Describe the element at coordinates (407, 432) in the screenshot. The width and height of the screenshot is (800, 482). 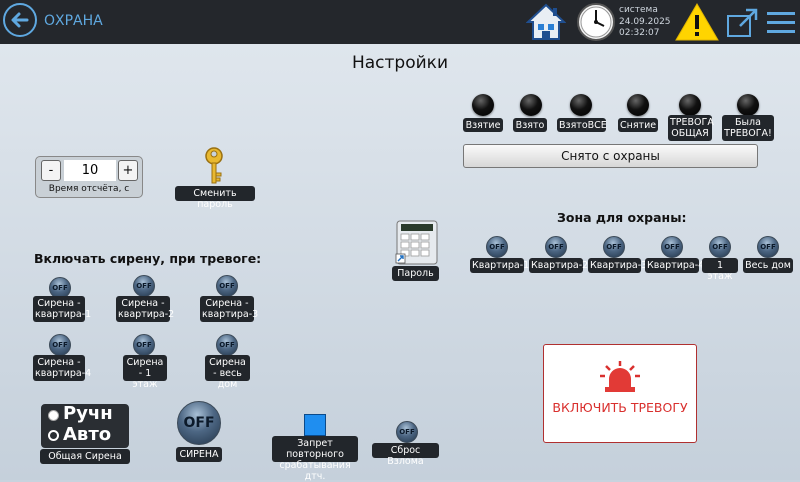
I see `reset-break-toggle: OFF` at that location.